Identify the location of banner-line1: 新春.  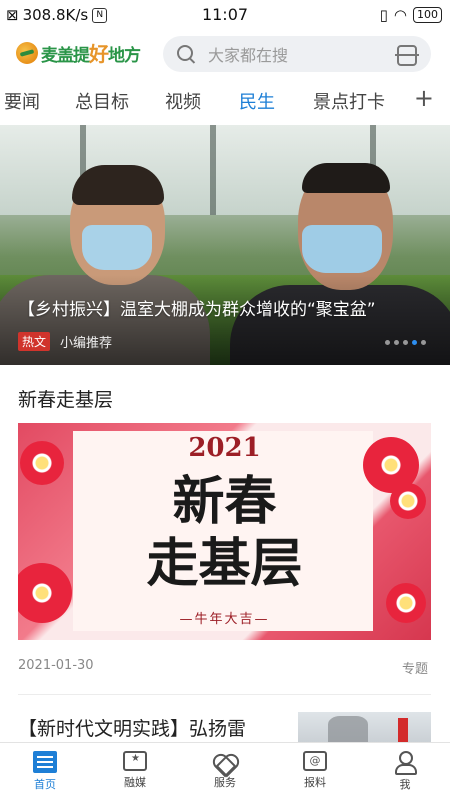
(224, 501).